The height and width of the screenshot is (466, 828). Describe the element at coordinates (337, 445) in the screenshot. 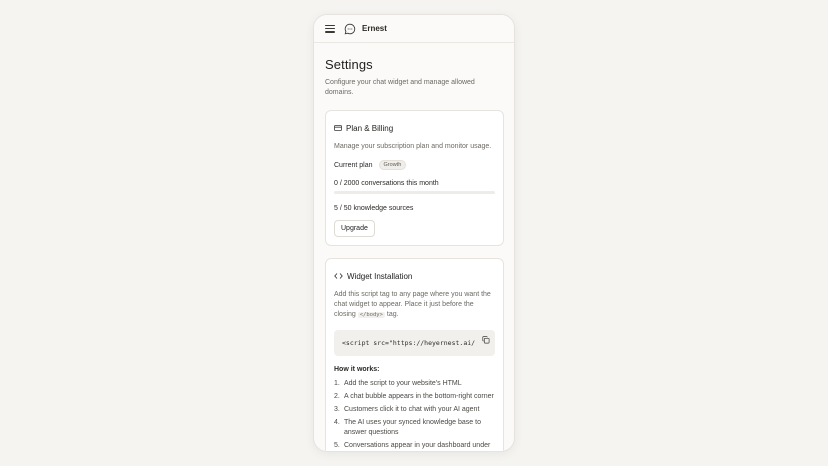

I see `step-number: 5.` at that location.